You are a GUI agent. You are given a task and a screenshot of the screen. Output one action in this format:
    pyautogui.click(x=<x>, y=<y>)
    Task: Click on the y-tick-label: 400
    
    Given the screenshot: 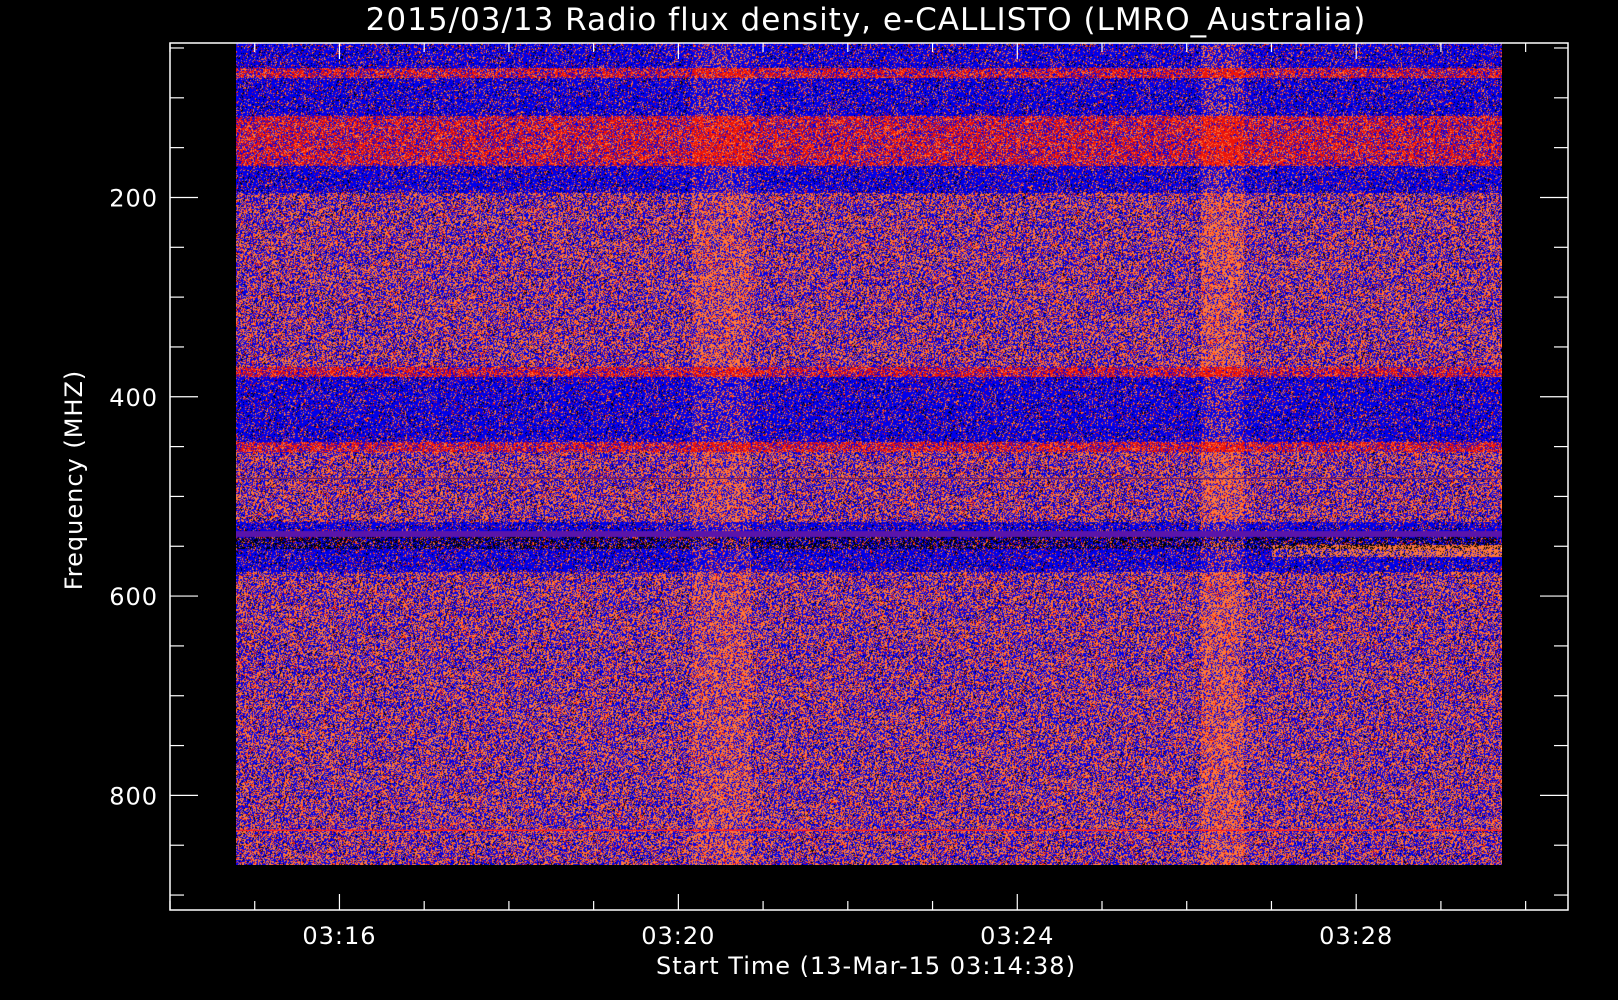 What is the action you would take?
    pyautogui.click(x=133, y=398)
    